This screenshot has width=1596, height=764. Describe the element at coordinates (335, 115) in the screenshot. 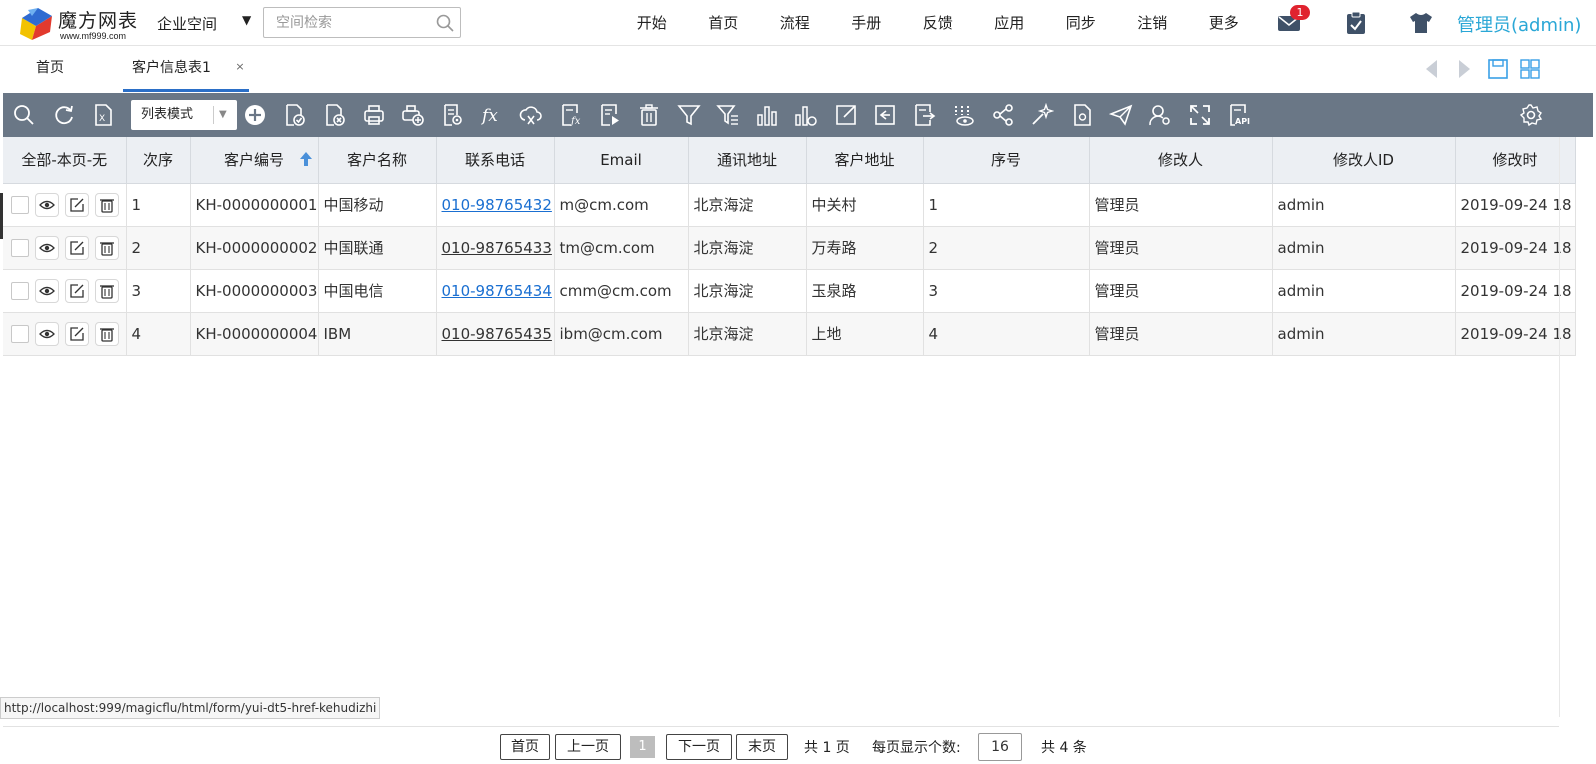

I see `reject-doc-icon` at that location.